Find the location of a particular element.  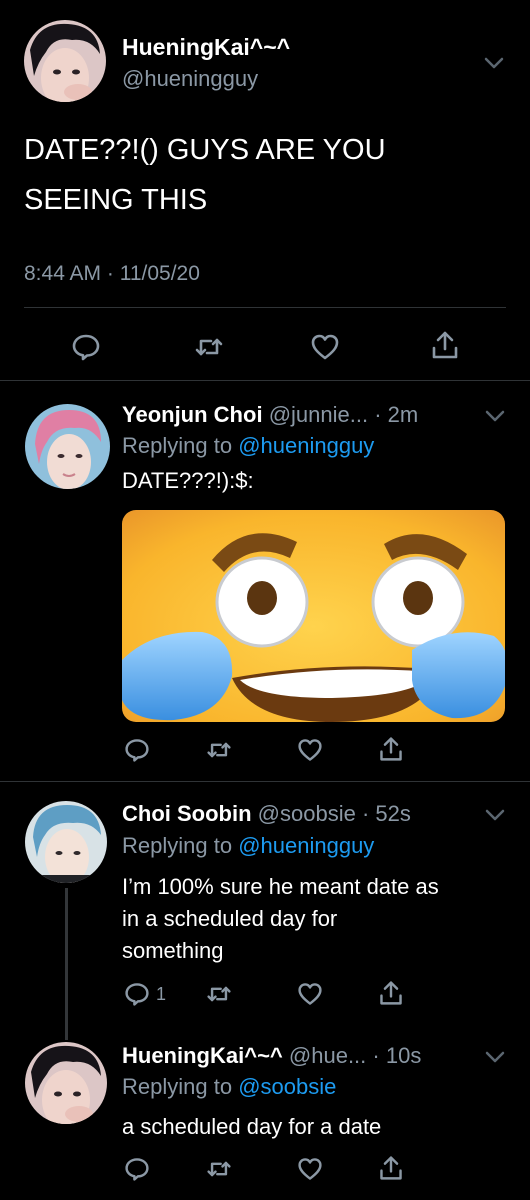

handle: @soobsie is located at coordinates (307, 813).